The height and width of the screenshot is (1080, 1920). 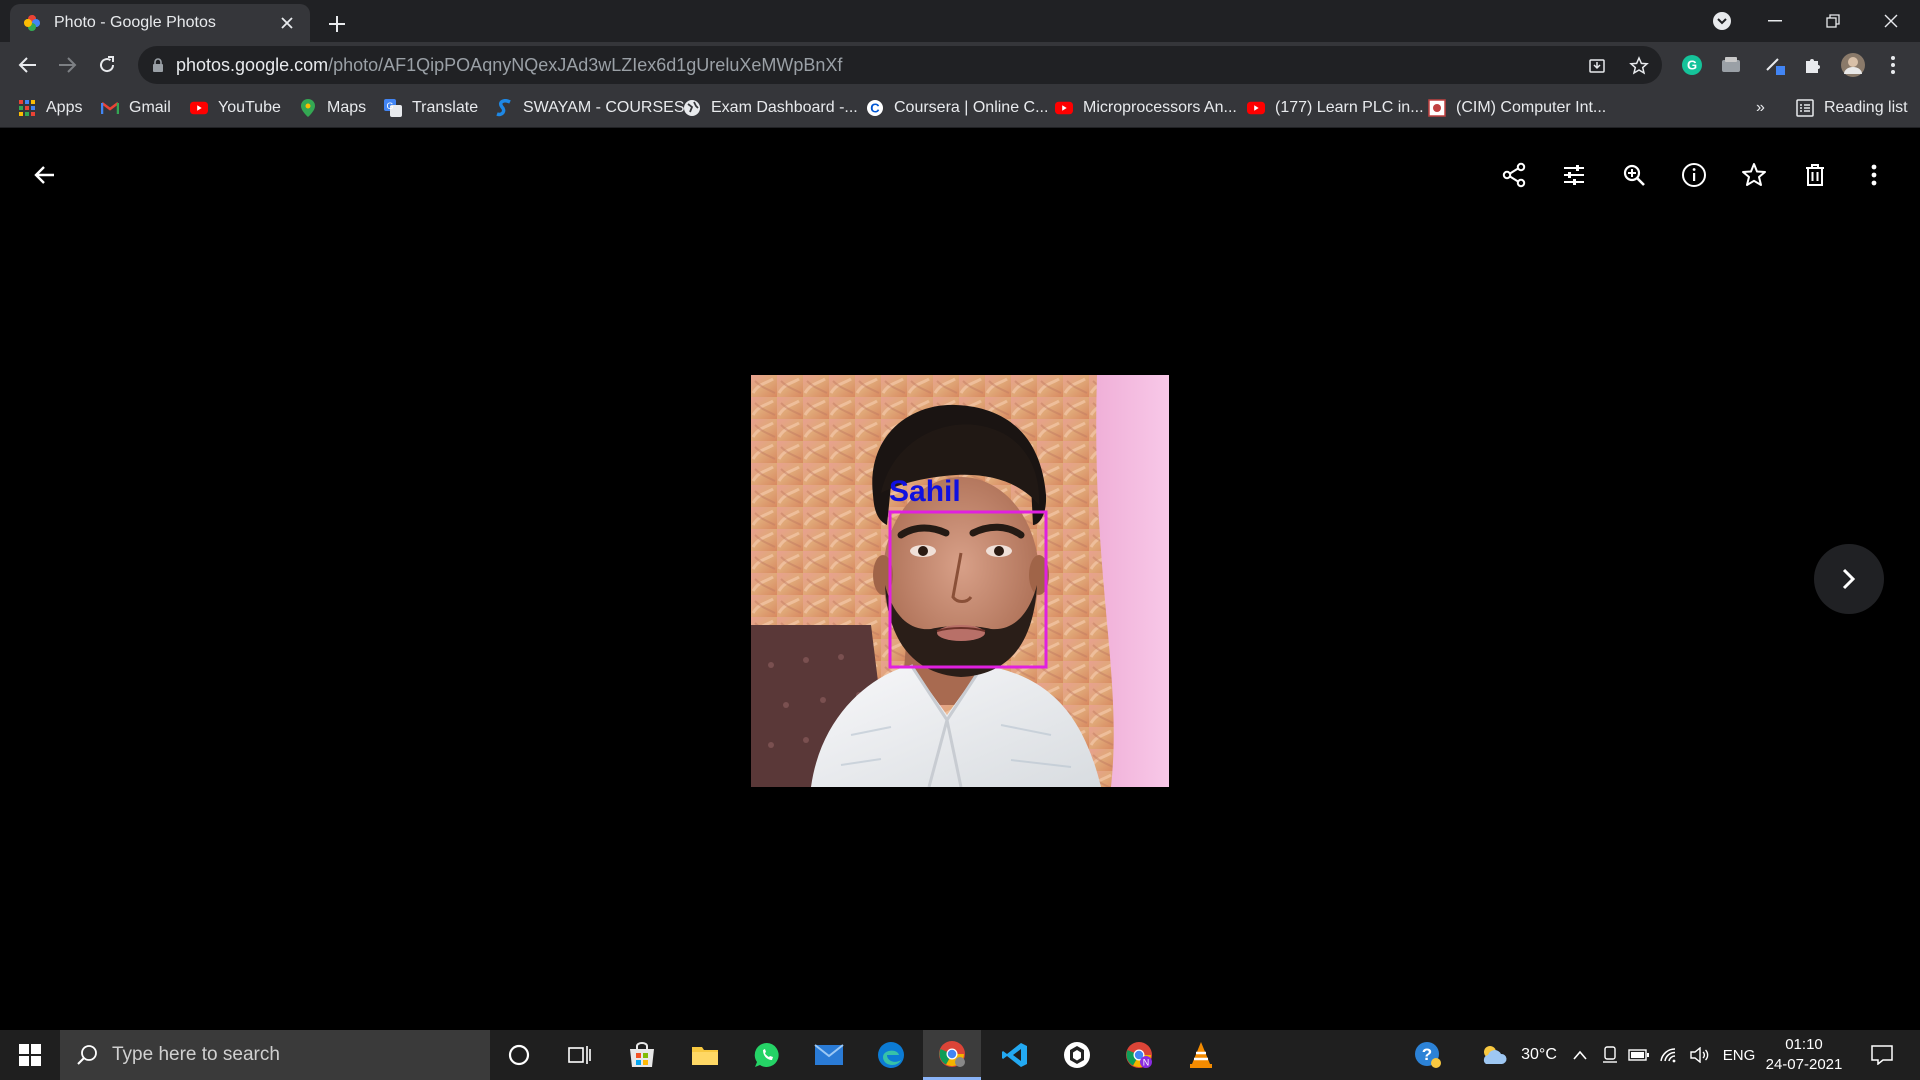 What do you see at coordinates (590, 108) in the screenshot?
I see `bookmark-swayam: SWAYAM - COURSES` at bounding box center [590, 108].